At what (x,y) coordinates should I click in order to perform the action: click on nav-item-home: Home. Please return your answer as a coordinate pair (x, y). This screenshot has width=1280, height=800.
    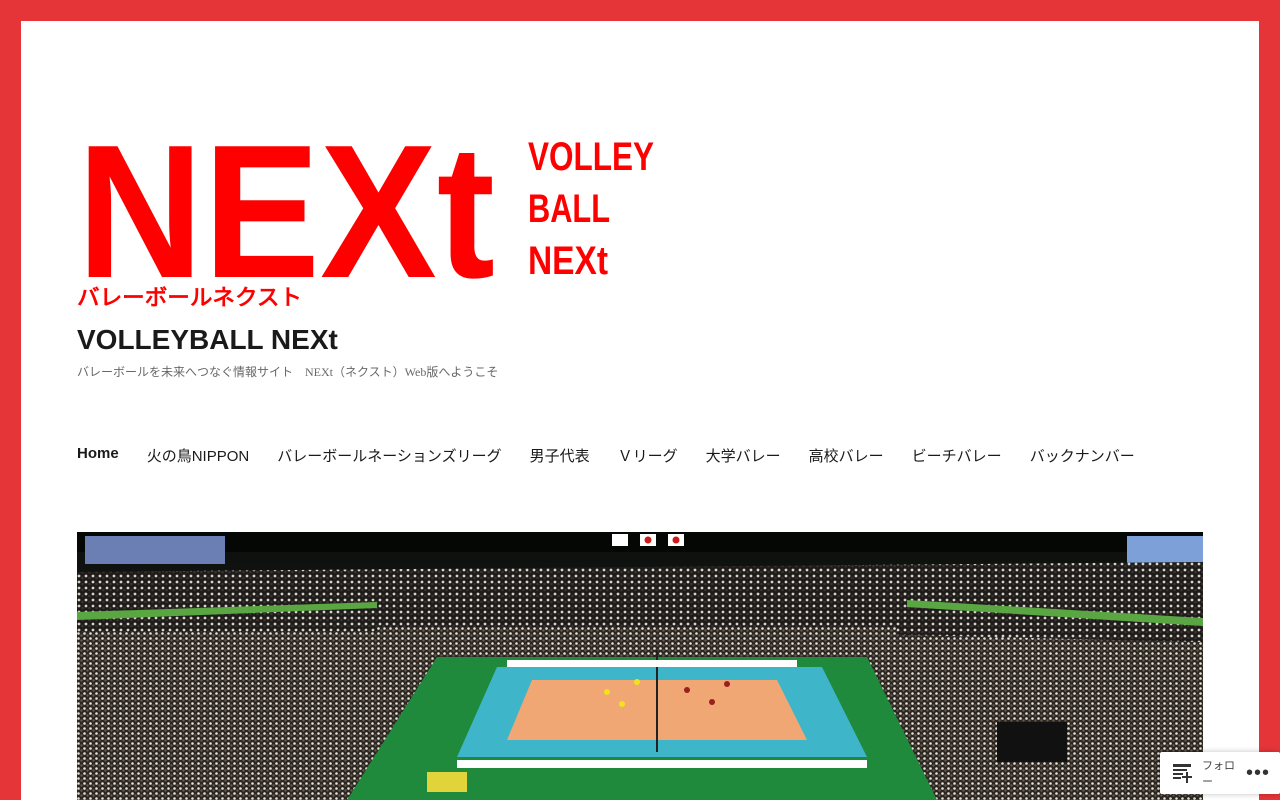
    Looking at the image, I should click on (98, 455).